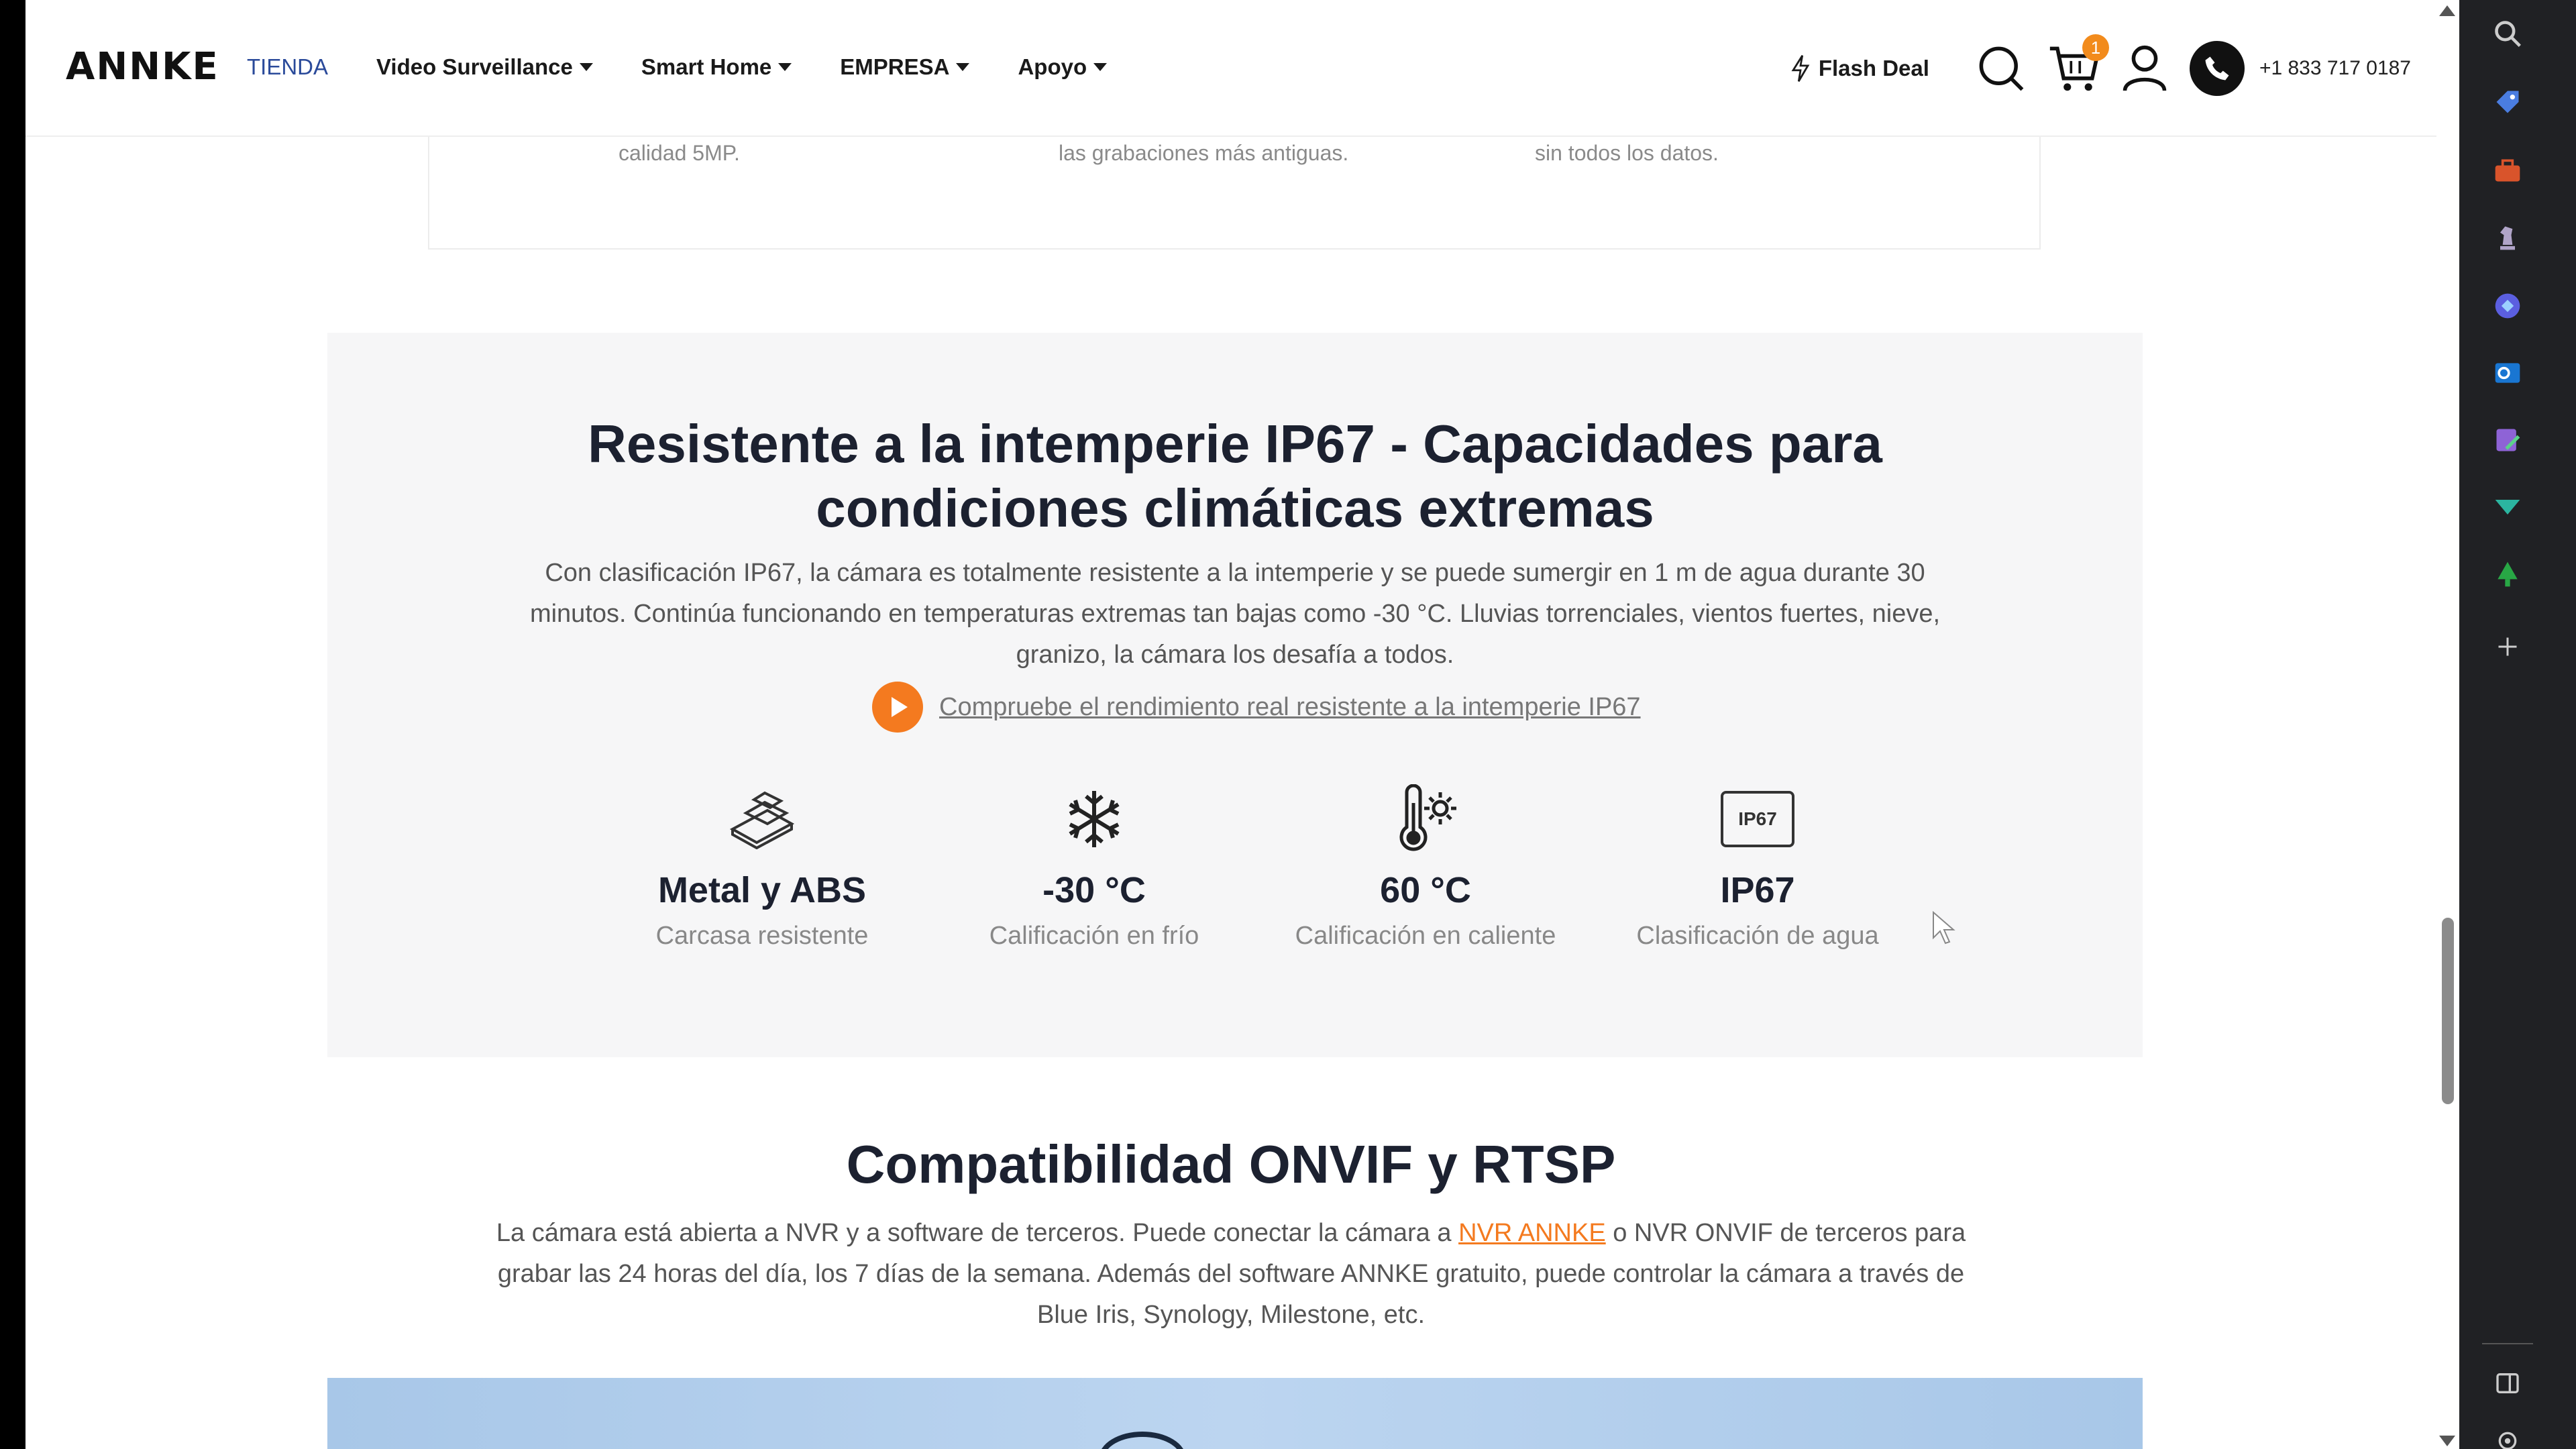 The height and width of the screenshot is (1449, 2576). Describe the element at coordinates (1052, 66) in the screenshot. I see `nav-label: Apoyo` at that location.